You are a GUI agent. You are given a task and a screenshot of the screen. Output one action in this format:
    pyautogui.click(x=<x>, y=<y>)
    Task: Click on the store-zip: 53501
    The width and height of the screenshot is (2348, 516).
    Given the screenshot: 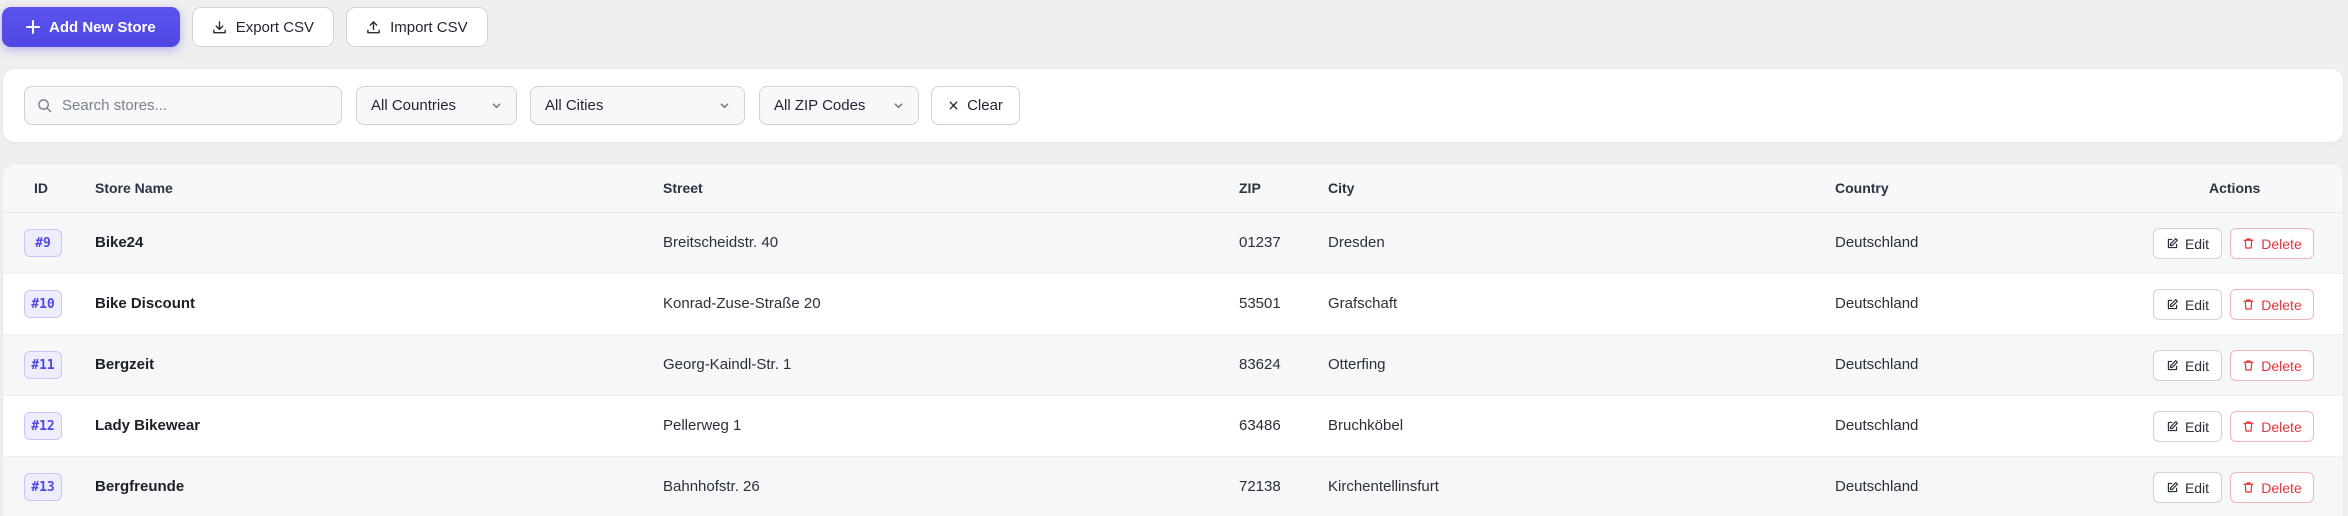 What is the action you would take?
    pyautogui.click(x=1260, y=303)
    